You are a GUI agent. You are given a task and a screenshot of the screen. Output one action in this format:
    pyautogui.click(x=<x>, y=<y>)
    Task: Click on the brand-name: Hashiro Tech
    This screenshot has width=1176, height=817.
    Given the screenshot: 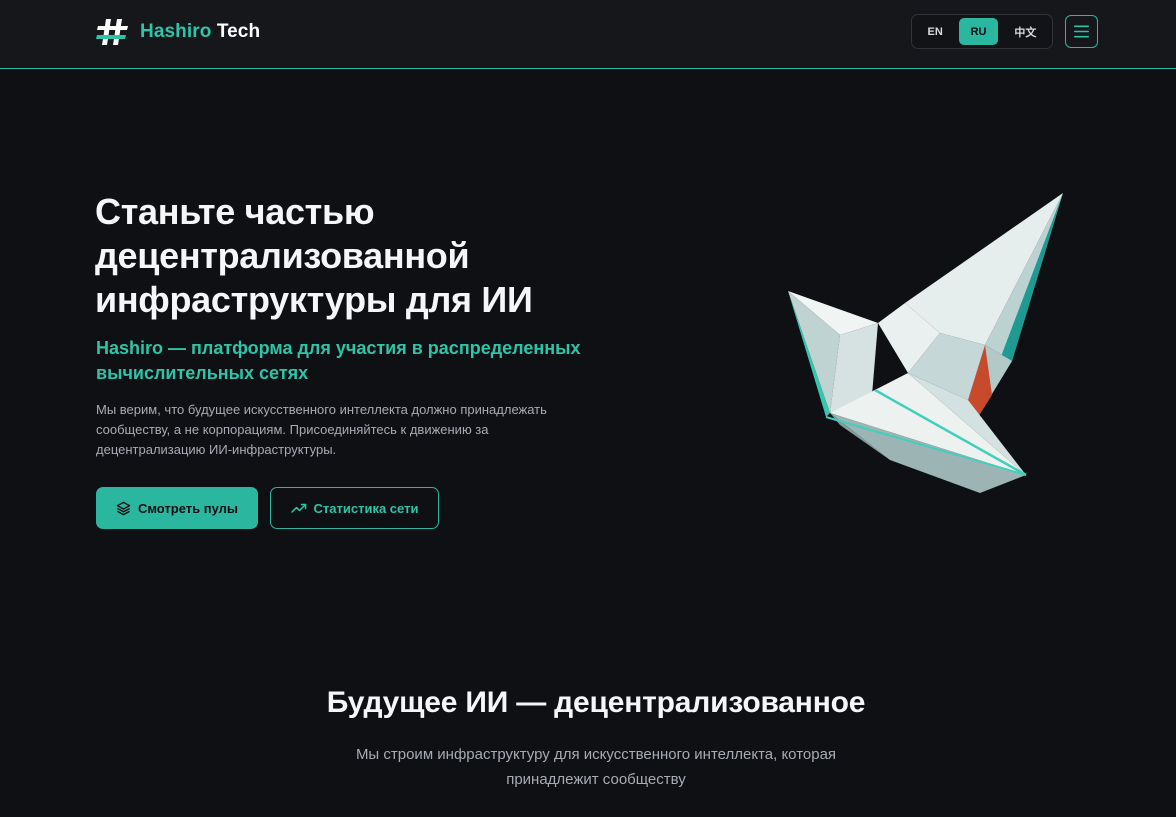 What is the action you would take?
    pyautogui.click(x=200, y=32)
    